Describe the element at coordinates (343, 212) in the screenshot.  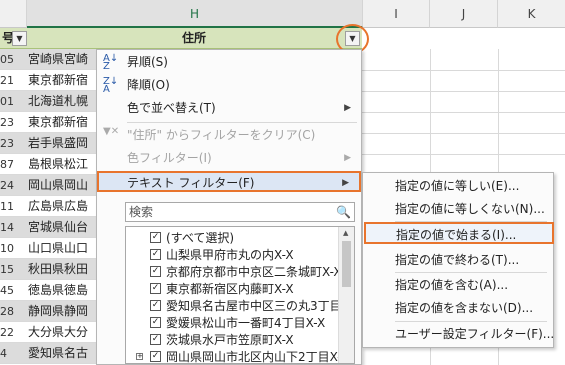
I see `search-icon: 🔍` at that location.